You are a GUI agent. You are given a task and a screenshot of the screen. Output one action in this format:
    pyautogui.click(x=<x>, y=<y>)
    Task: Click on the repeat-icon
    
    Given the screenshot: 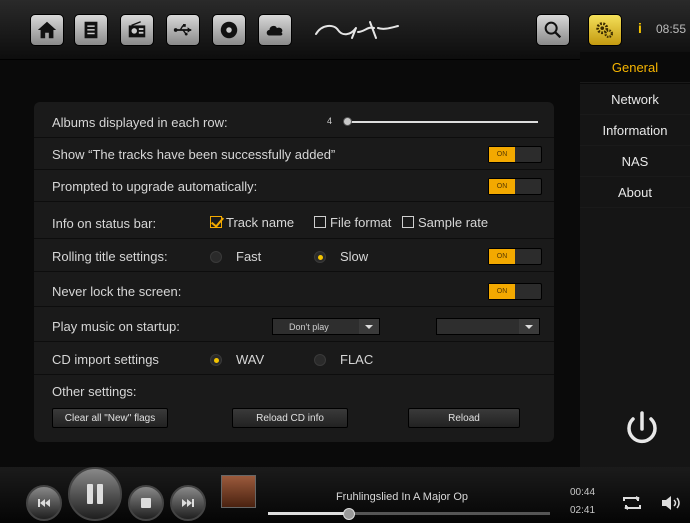 What is the action you would take?
    pyautogui.click(x=632, y=503)
    